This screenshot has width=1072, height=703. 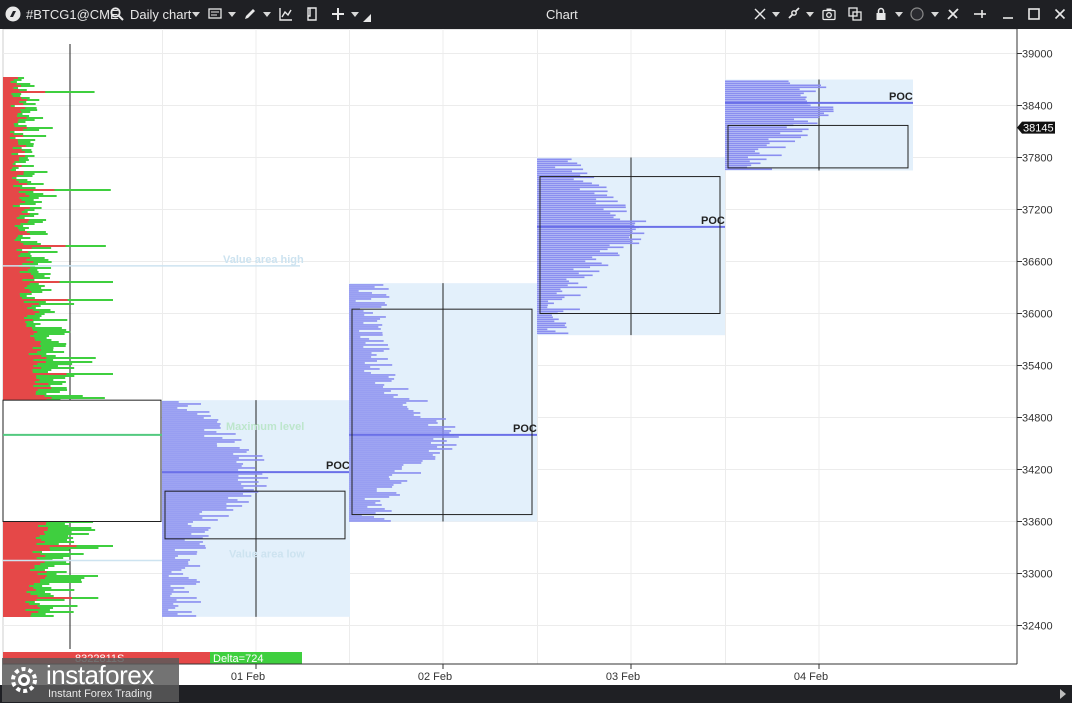 I want to click on pencil-icon, so click(x=250, y=14).